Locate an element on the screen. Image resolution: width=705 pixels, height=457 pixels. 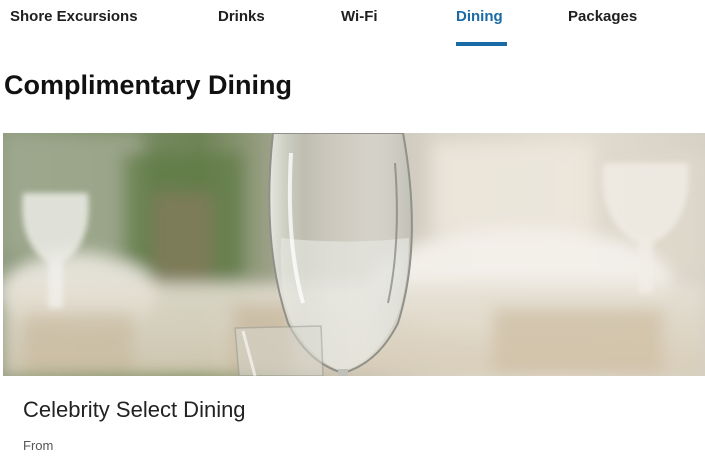
price-from-label: From is located at coordinates (38, 445).